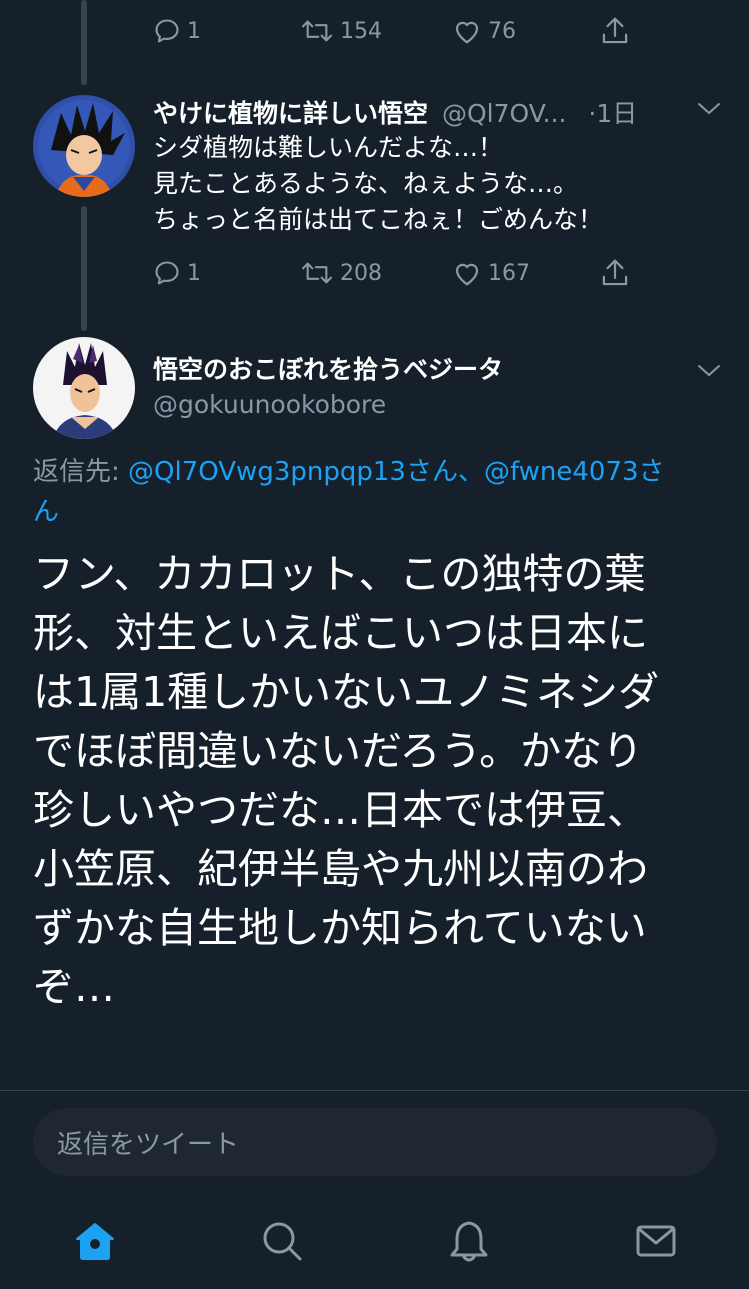  Describe the element at coordinates (378, 219) in the screenshot. I see `goku-tweet-line: ちょっと名前は出てこねぇ！ごめんな！` at that location.